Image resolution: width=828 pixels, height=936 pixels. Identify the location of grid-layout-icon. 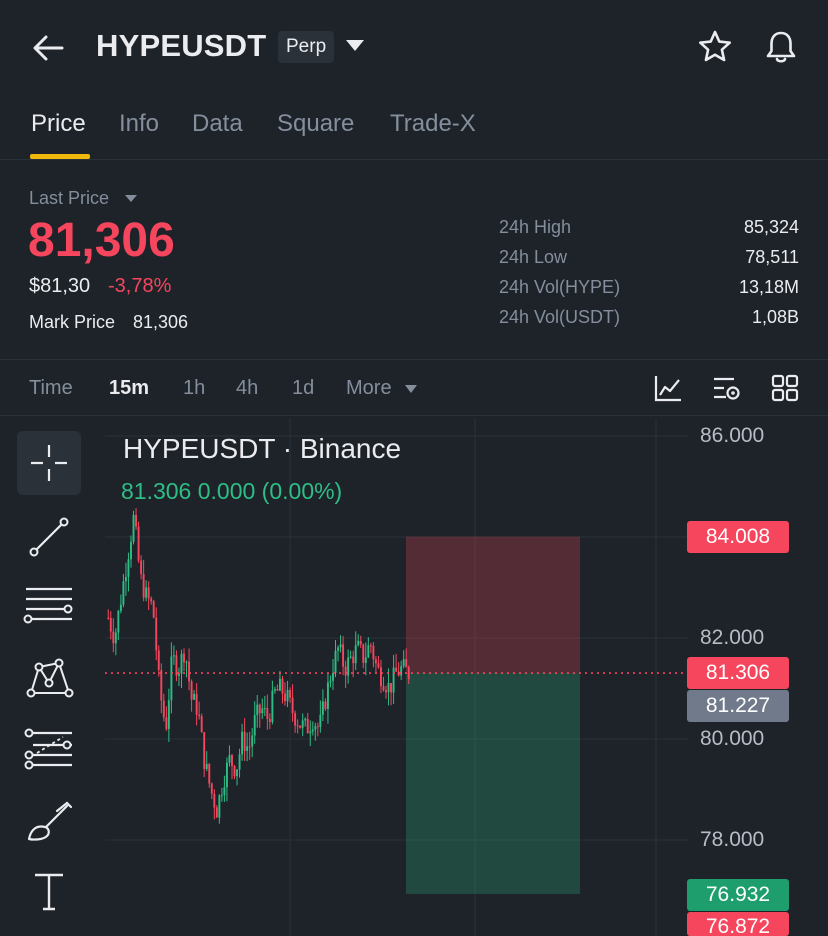
(785, 388).